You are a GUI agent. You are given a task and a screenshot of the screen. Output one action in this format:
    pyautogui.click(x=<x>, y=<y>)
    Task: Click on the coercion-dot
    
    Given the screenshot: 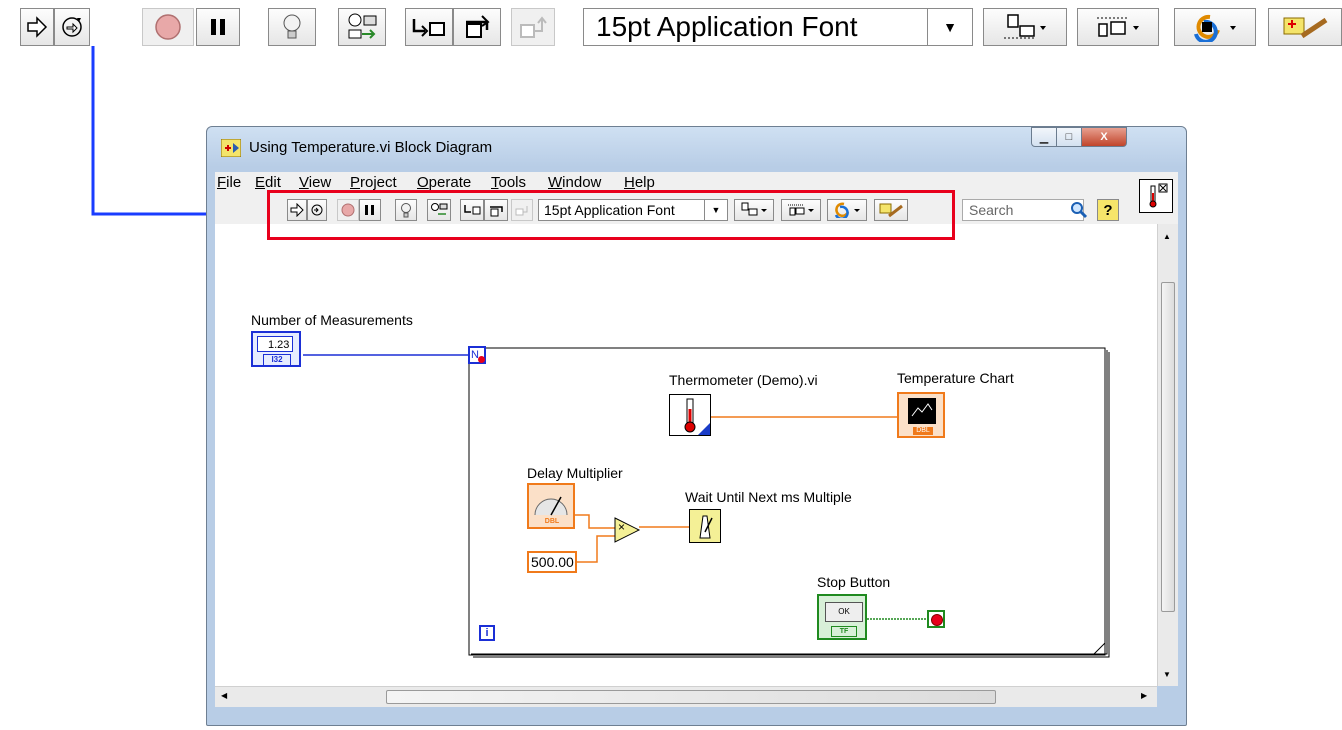 What is the action you would take?
    pyautogui.click(x=481, y=359)
    